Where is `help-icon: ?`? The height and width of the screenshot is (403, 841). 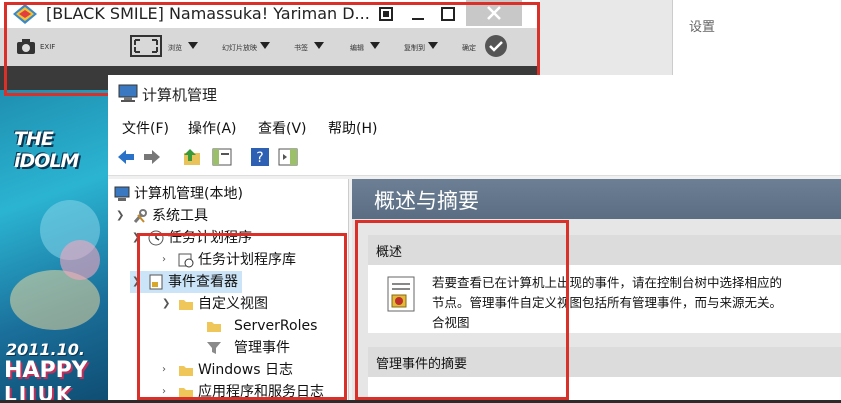 help-icon: ? is located at coordinates (260, 157).